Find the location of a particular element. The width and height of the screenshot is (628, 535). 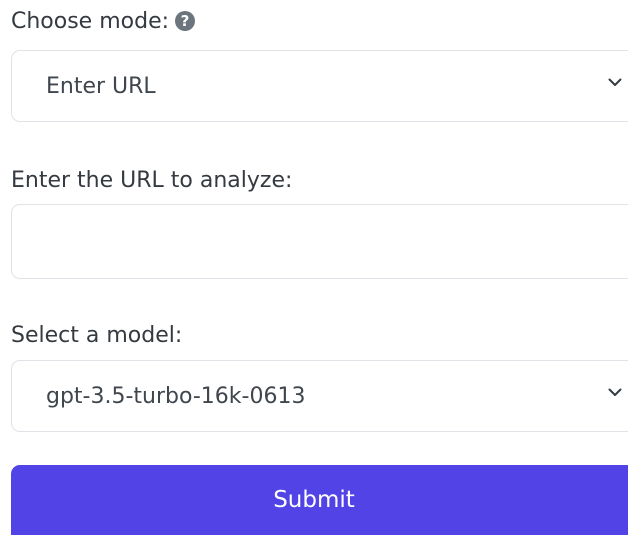

mode-label-row: Choose mode:? is located at coordinates (103, 21).